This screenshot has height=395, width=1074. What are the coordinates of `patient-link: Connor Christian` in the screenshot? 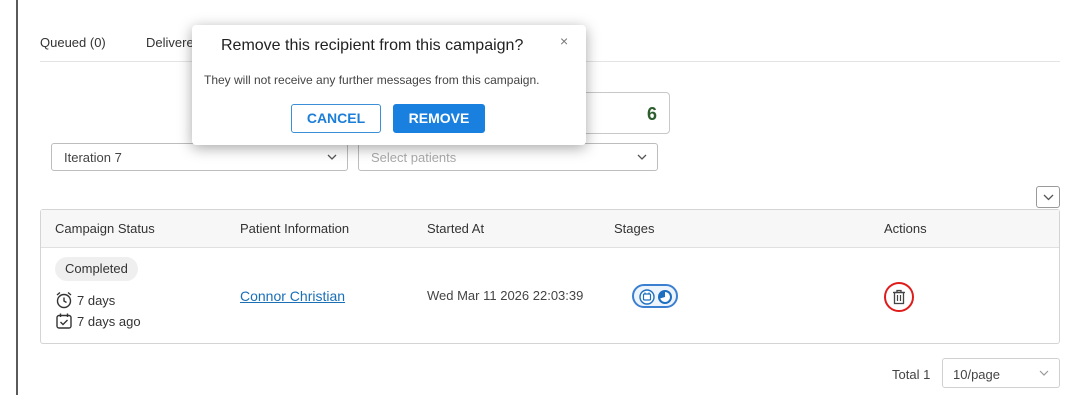 It's located at (292, 296).